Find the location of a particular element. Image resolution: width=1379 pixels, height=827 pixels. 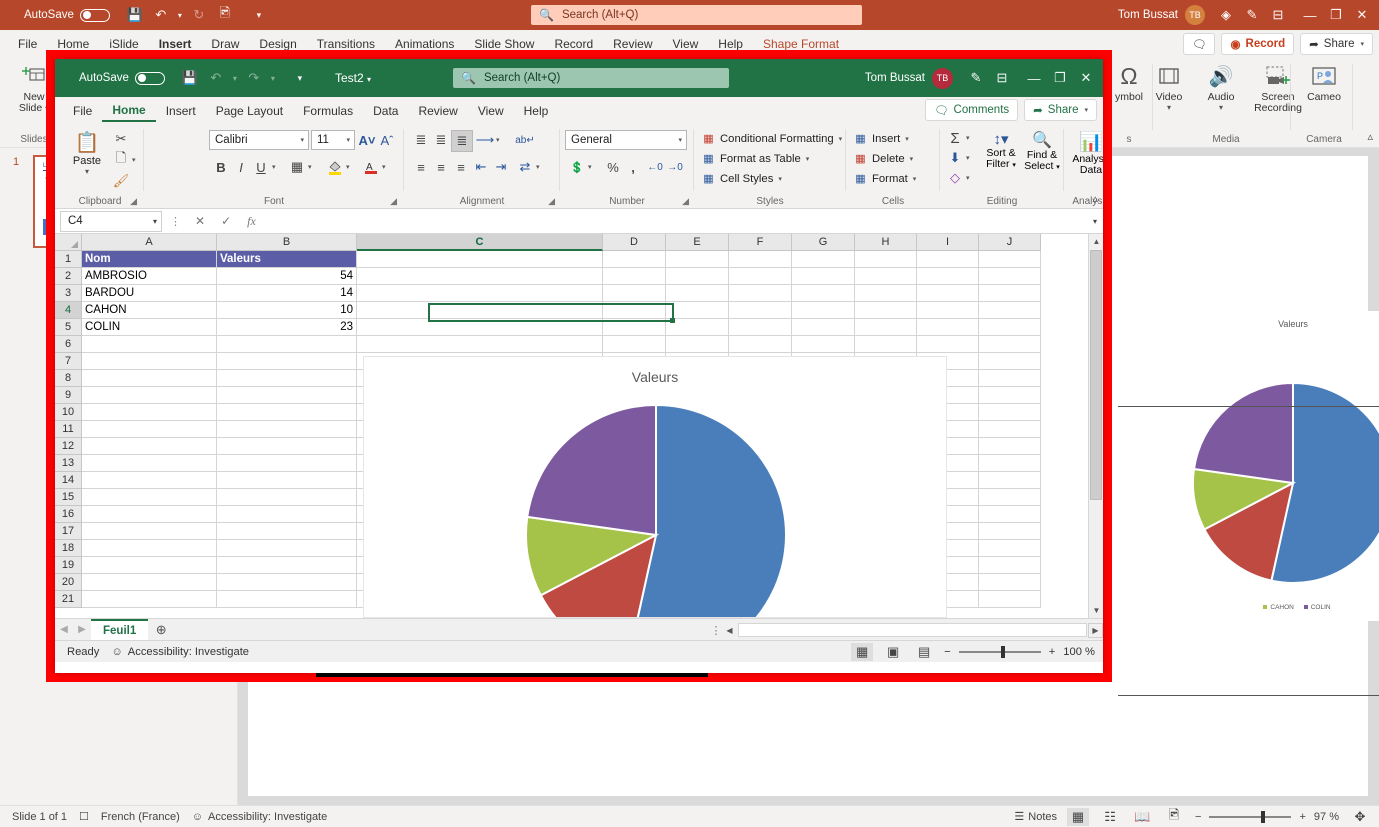

normal-view-icon: ▦ is located at coordinates (1078, 816).